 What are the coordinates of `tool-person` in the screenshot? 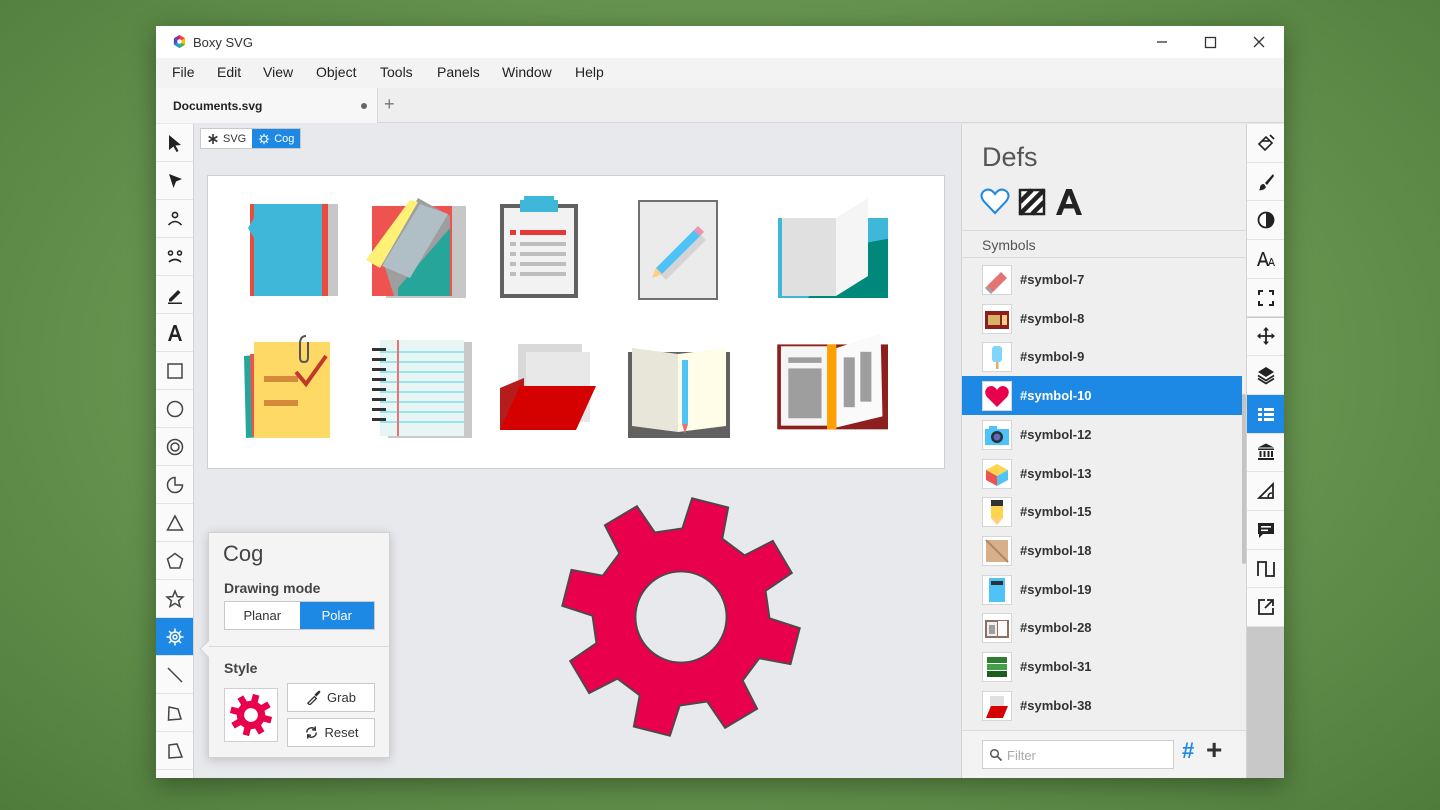 It's located at (174, 219).